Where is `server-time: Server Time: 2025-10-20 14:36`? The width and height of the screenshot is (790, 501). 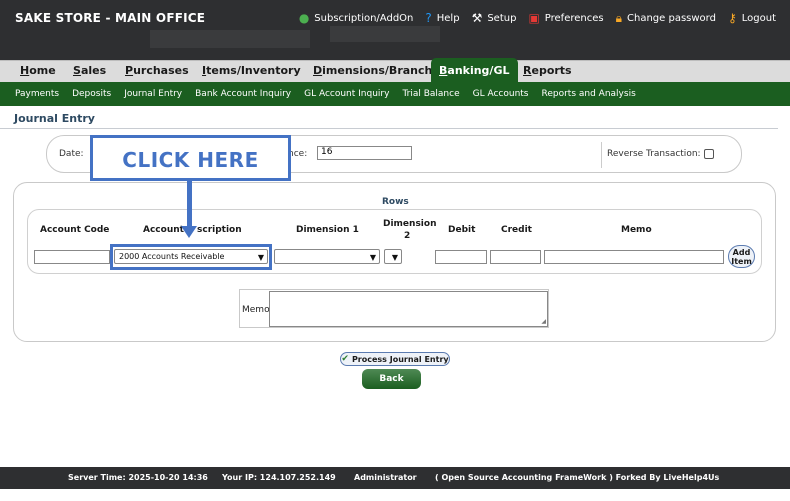 server-time: Server Time: 2025-10-20 14:36 is located at coordinates (138, 477).